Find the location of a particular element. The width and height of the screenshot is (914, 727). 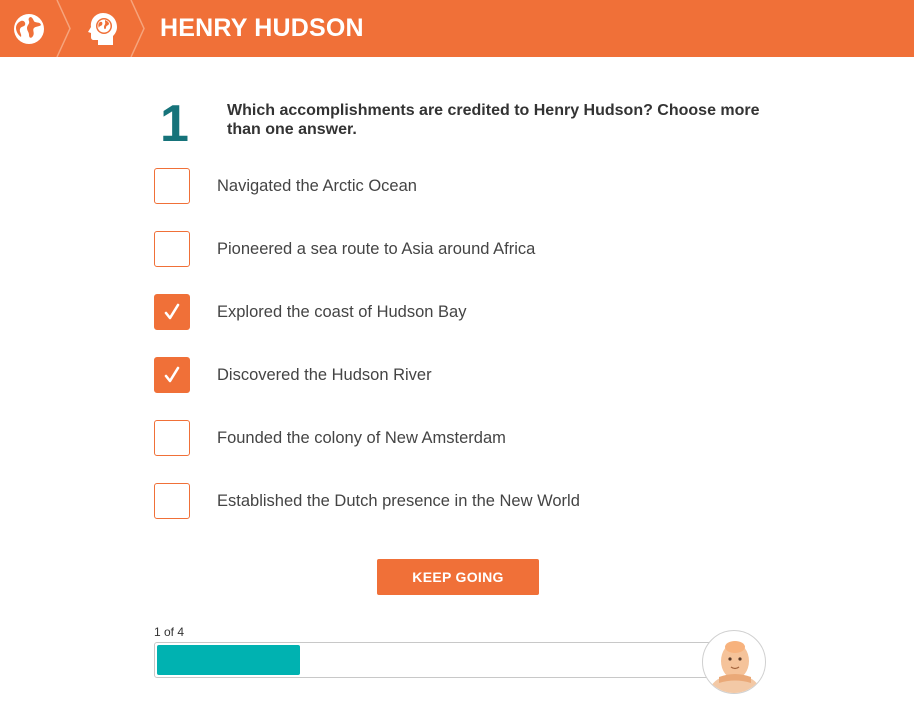

head-globe-icon is located at coordinates (102, 28).